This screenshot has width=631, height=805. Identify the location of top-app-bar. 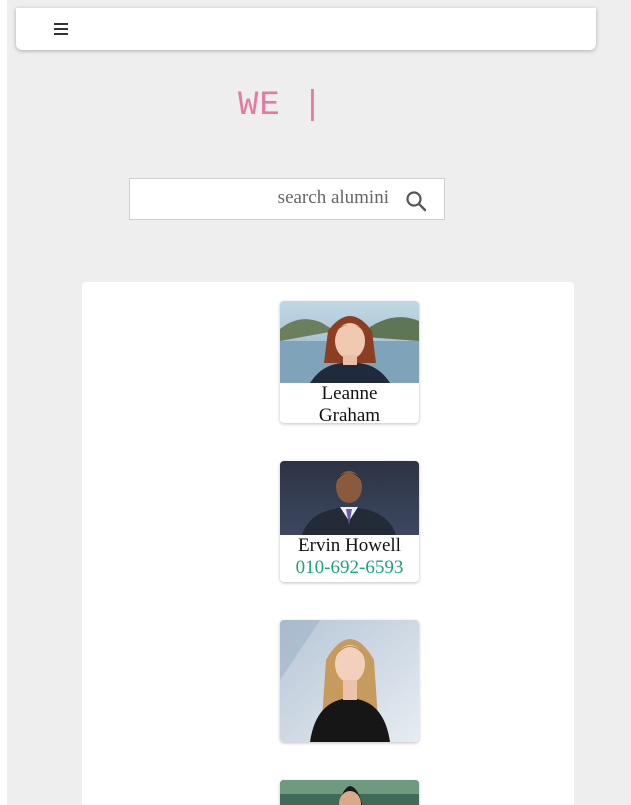
(306, 29).